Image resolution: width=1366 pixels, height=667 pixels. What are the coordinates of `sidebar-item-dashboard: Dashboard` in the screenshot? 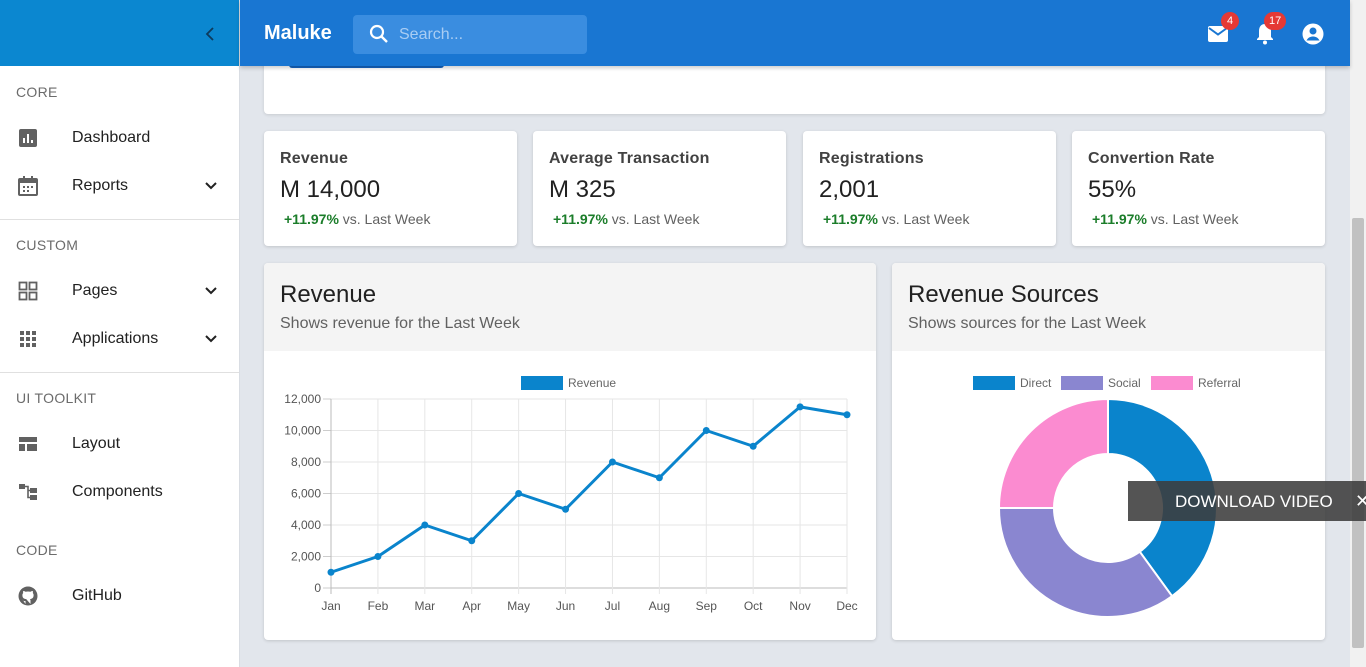 It's located at (119, 138).